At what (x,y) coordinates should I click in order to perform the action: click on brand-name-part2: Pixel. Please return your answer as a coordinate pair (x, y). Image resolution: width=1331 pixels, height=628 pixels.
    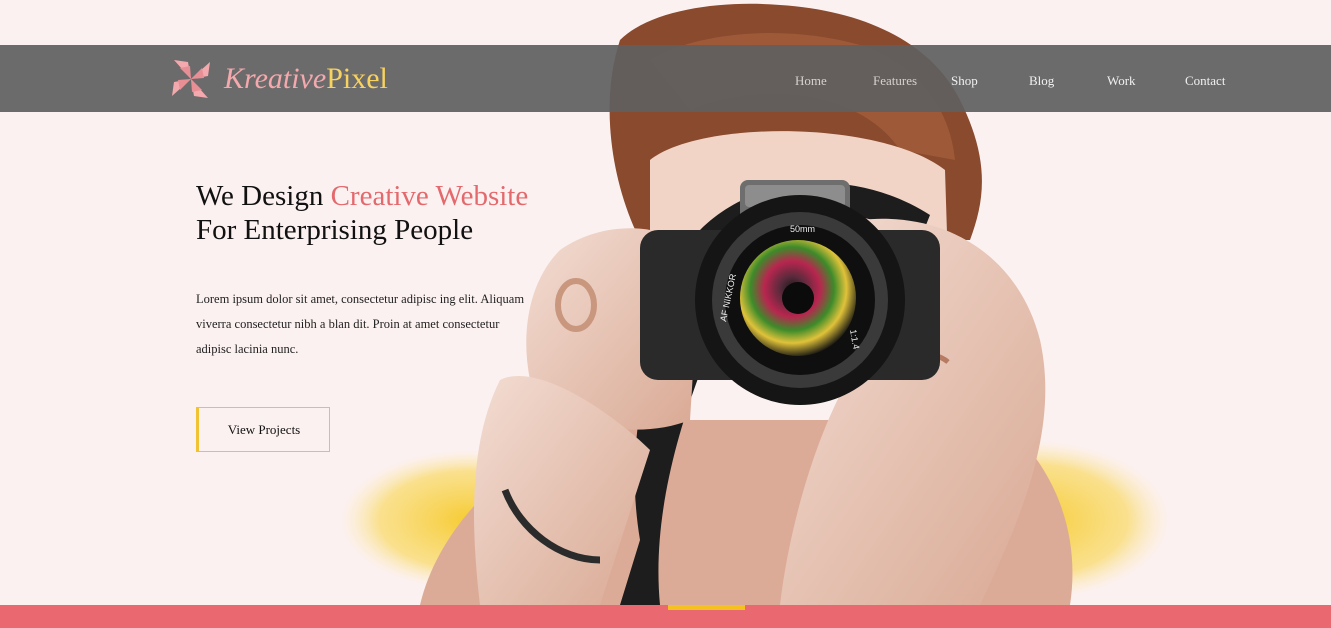
    Looking at the image, I should click on (357, 78).